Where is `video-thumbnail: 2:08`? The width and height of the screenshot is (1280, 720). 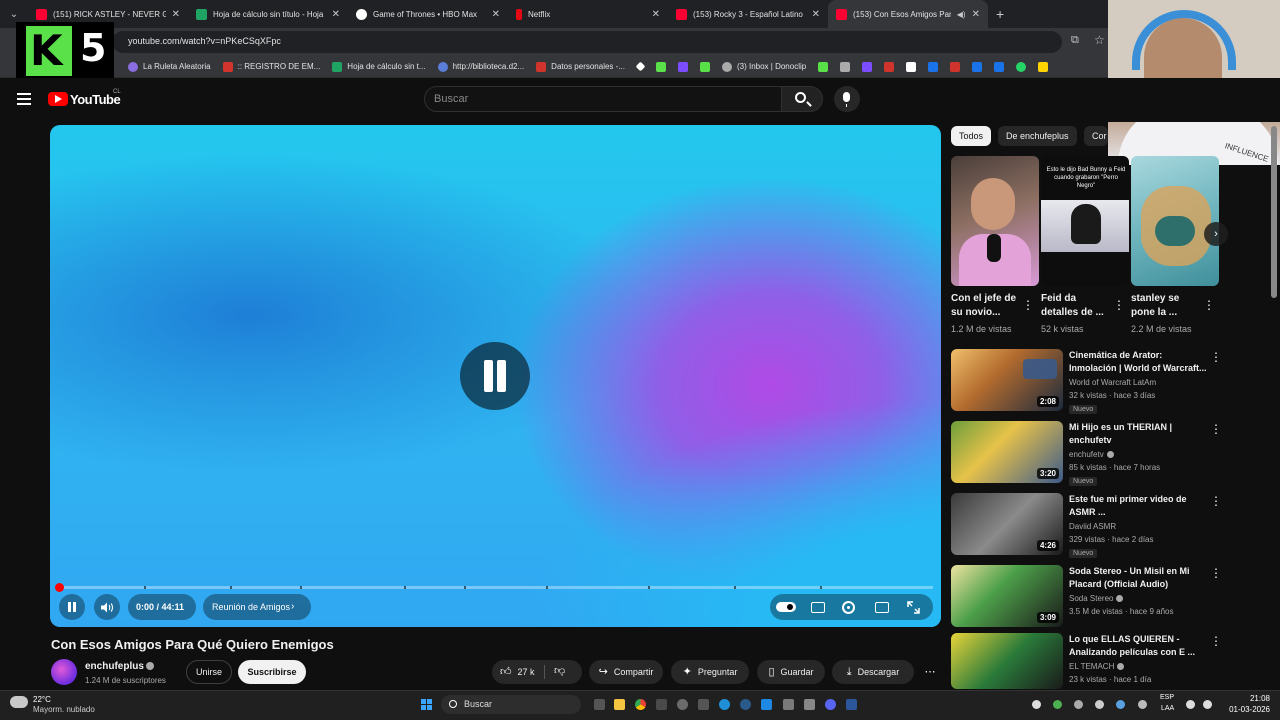 video-thumbnail: 2:08 is located at coordinates (1007, 380).